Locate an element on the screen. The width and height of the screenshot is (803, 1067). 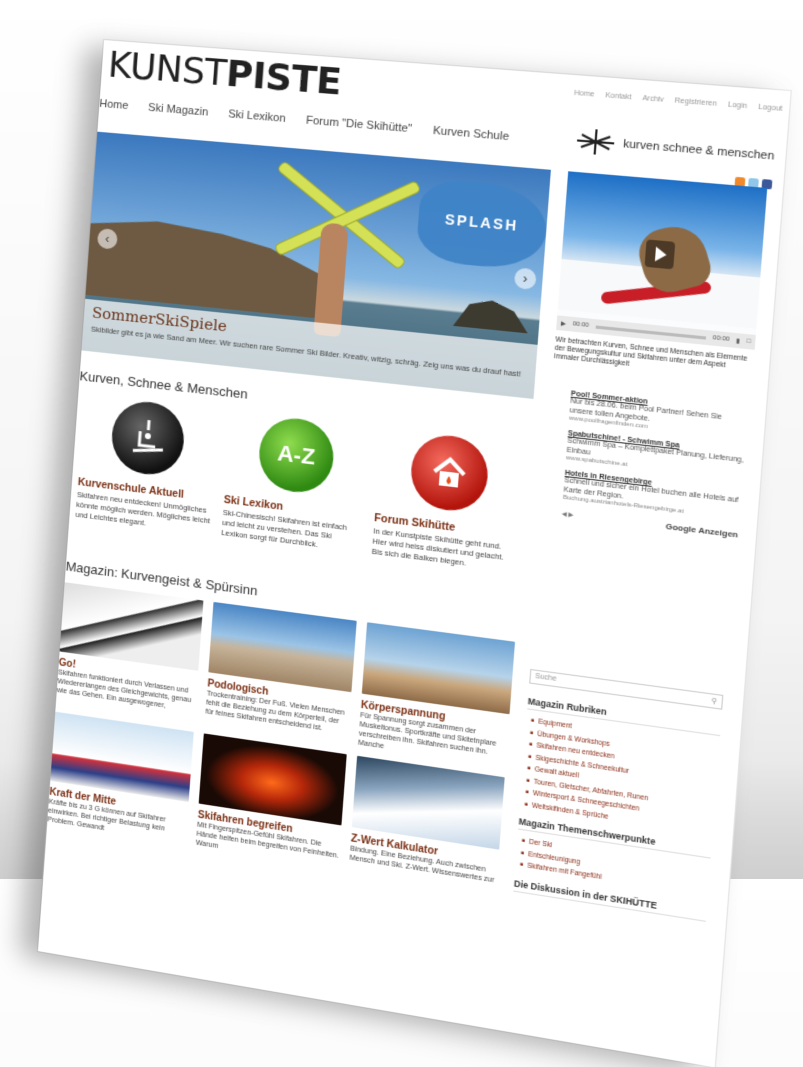
search-placeholder: Suche is located at coordinates (545, 677).